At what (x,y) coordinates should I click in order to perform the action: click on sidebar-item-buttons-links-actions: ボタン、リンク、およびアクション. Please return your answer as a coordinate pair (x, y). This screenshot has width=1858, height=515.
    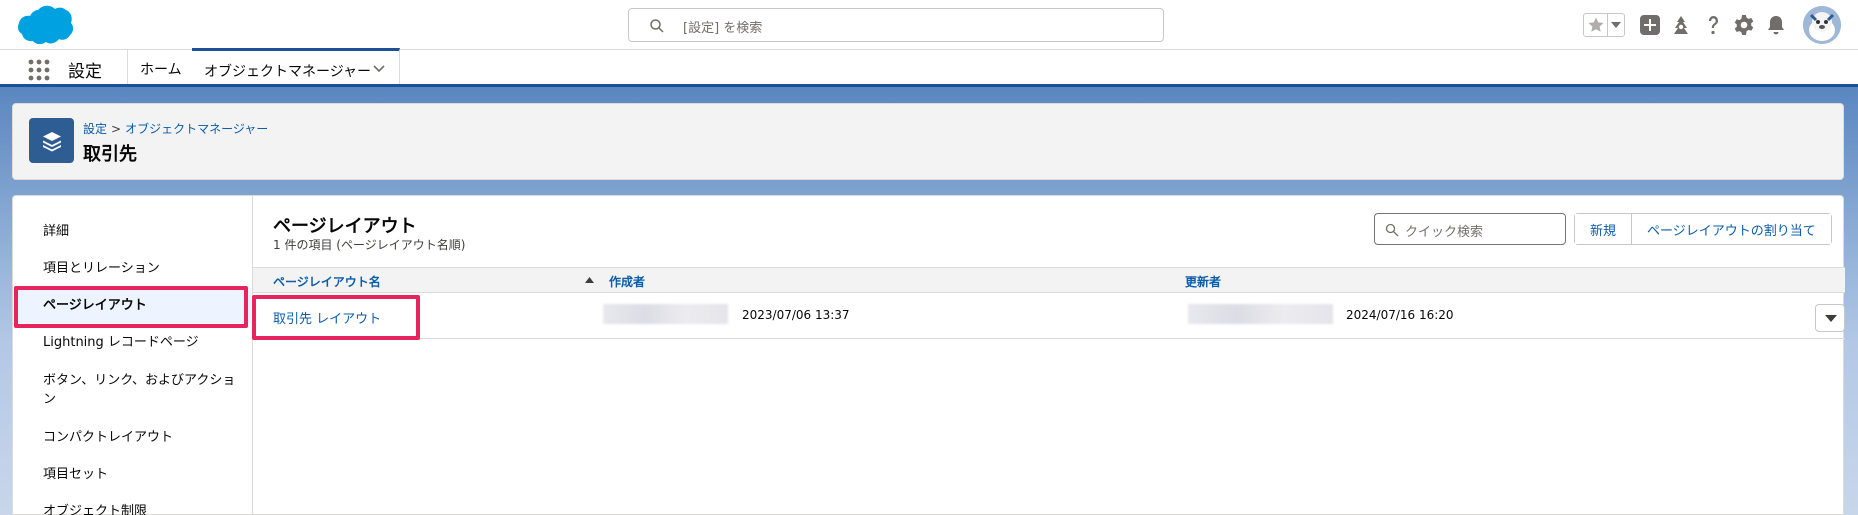
    Looking at the image, I should click on (143, 390).